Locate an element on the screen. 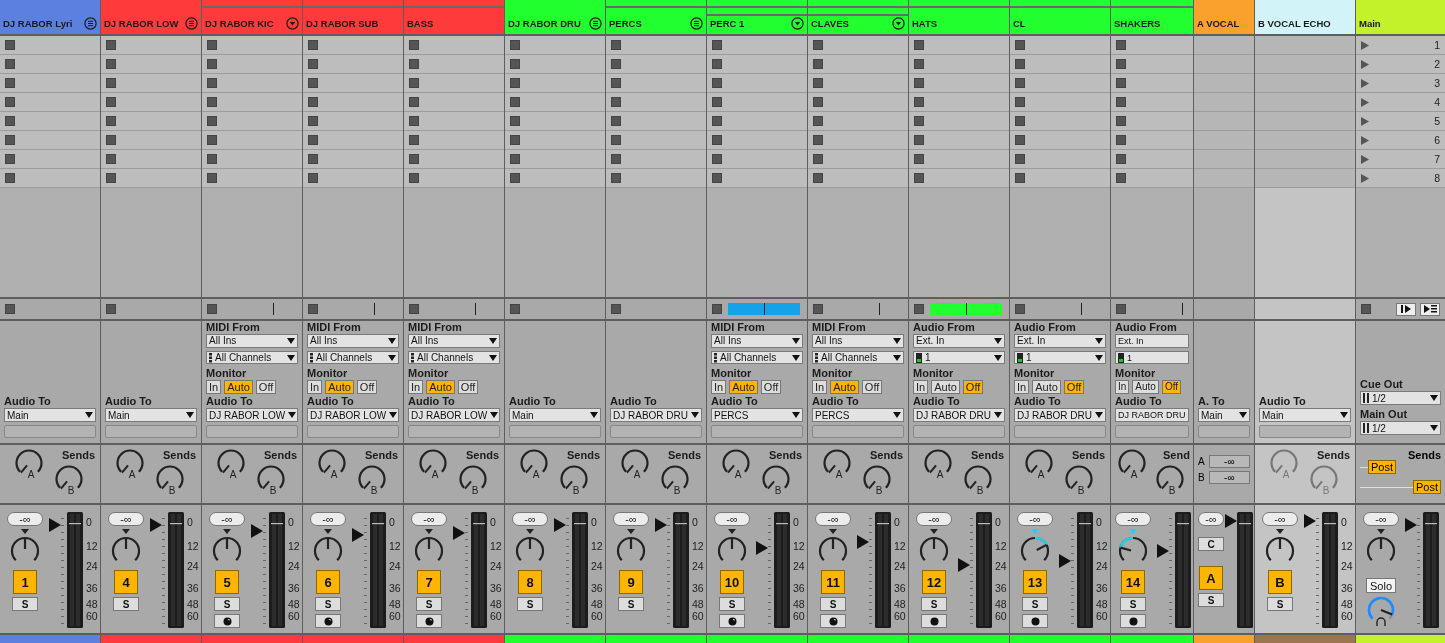 The width and height of the screenshot is (1445, 643). track-activator-button: 1 is located at coordinates (25, 582).